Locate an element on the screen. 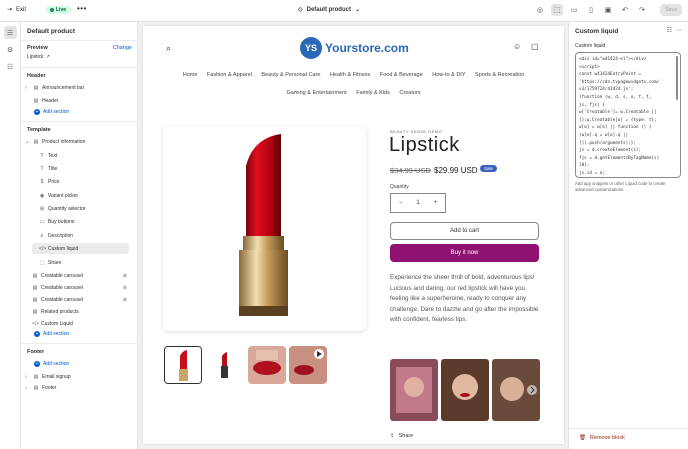  more-actions-button: ••• is located at coordinates (82, 8).